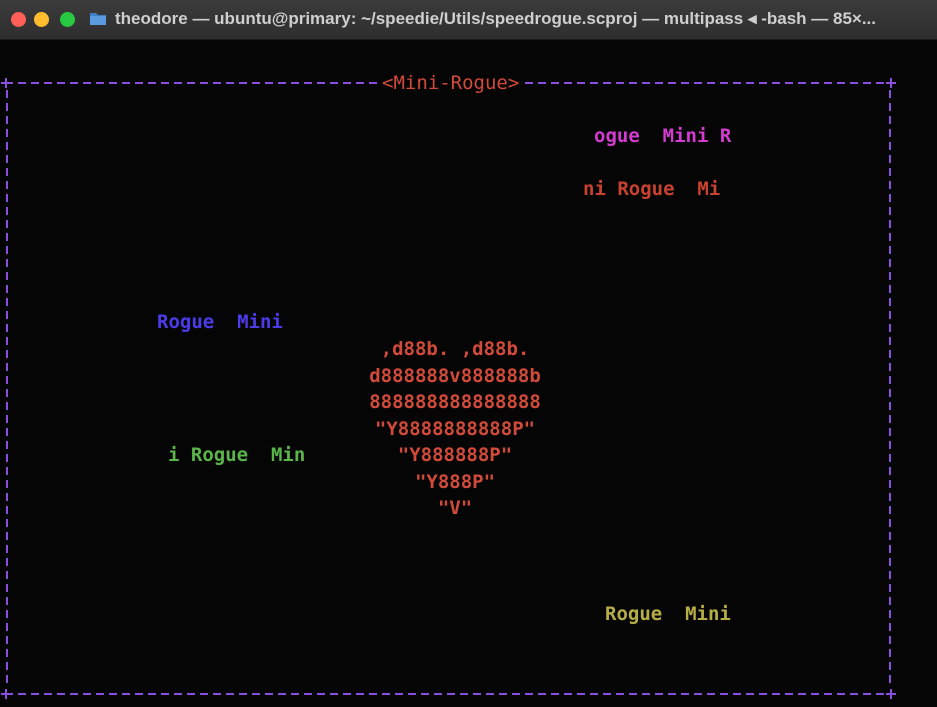 This screenshot has height=707, width=937. Describe the element at coordinates (455, 349) in the screenshot. I see `heart-line: ,d88b. ,d88b.` at that location.